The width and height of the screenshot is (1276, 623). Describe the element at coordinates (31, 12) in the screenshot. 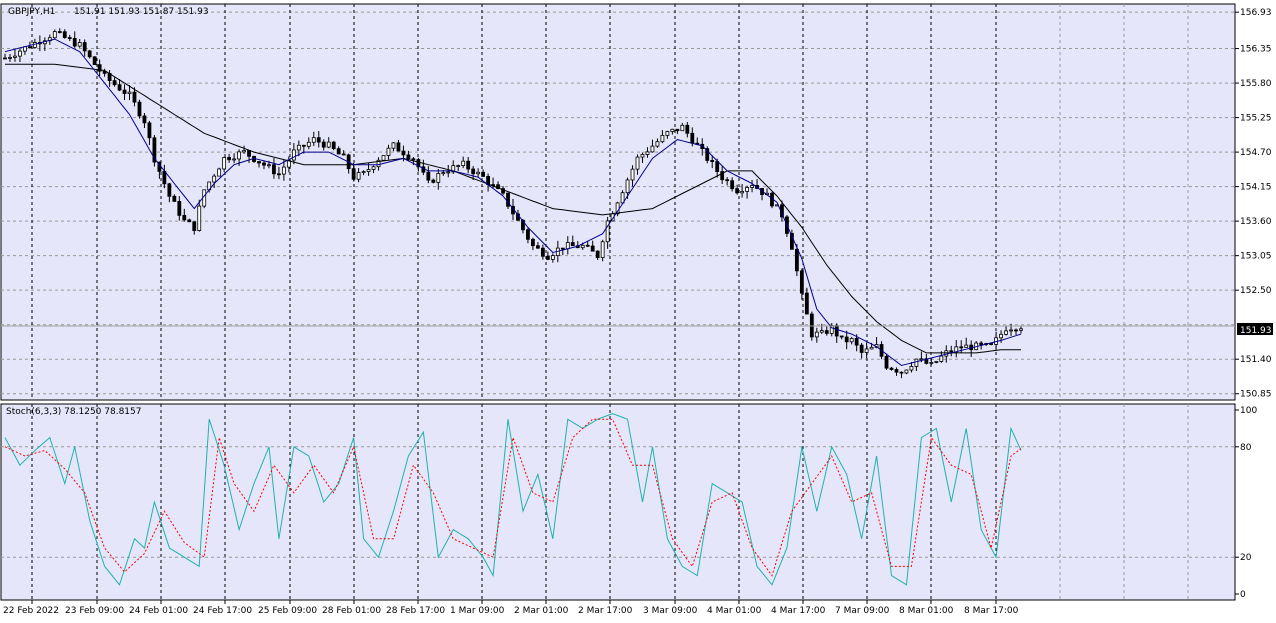

I see `chart-symbol: GBPJPY,H1` at that location.